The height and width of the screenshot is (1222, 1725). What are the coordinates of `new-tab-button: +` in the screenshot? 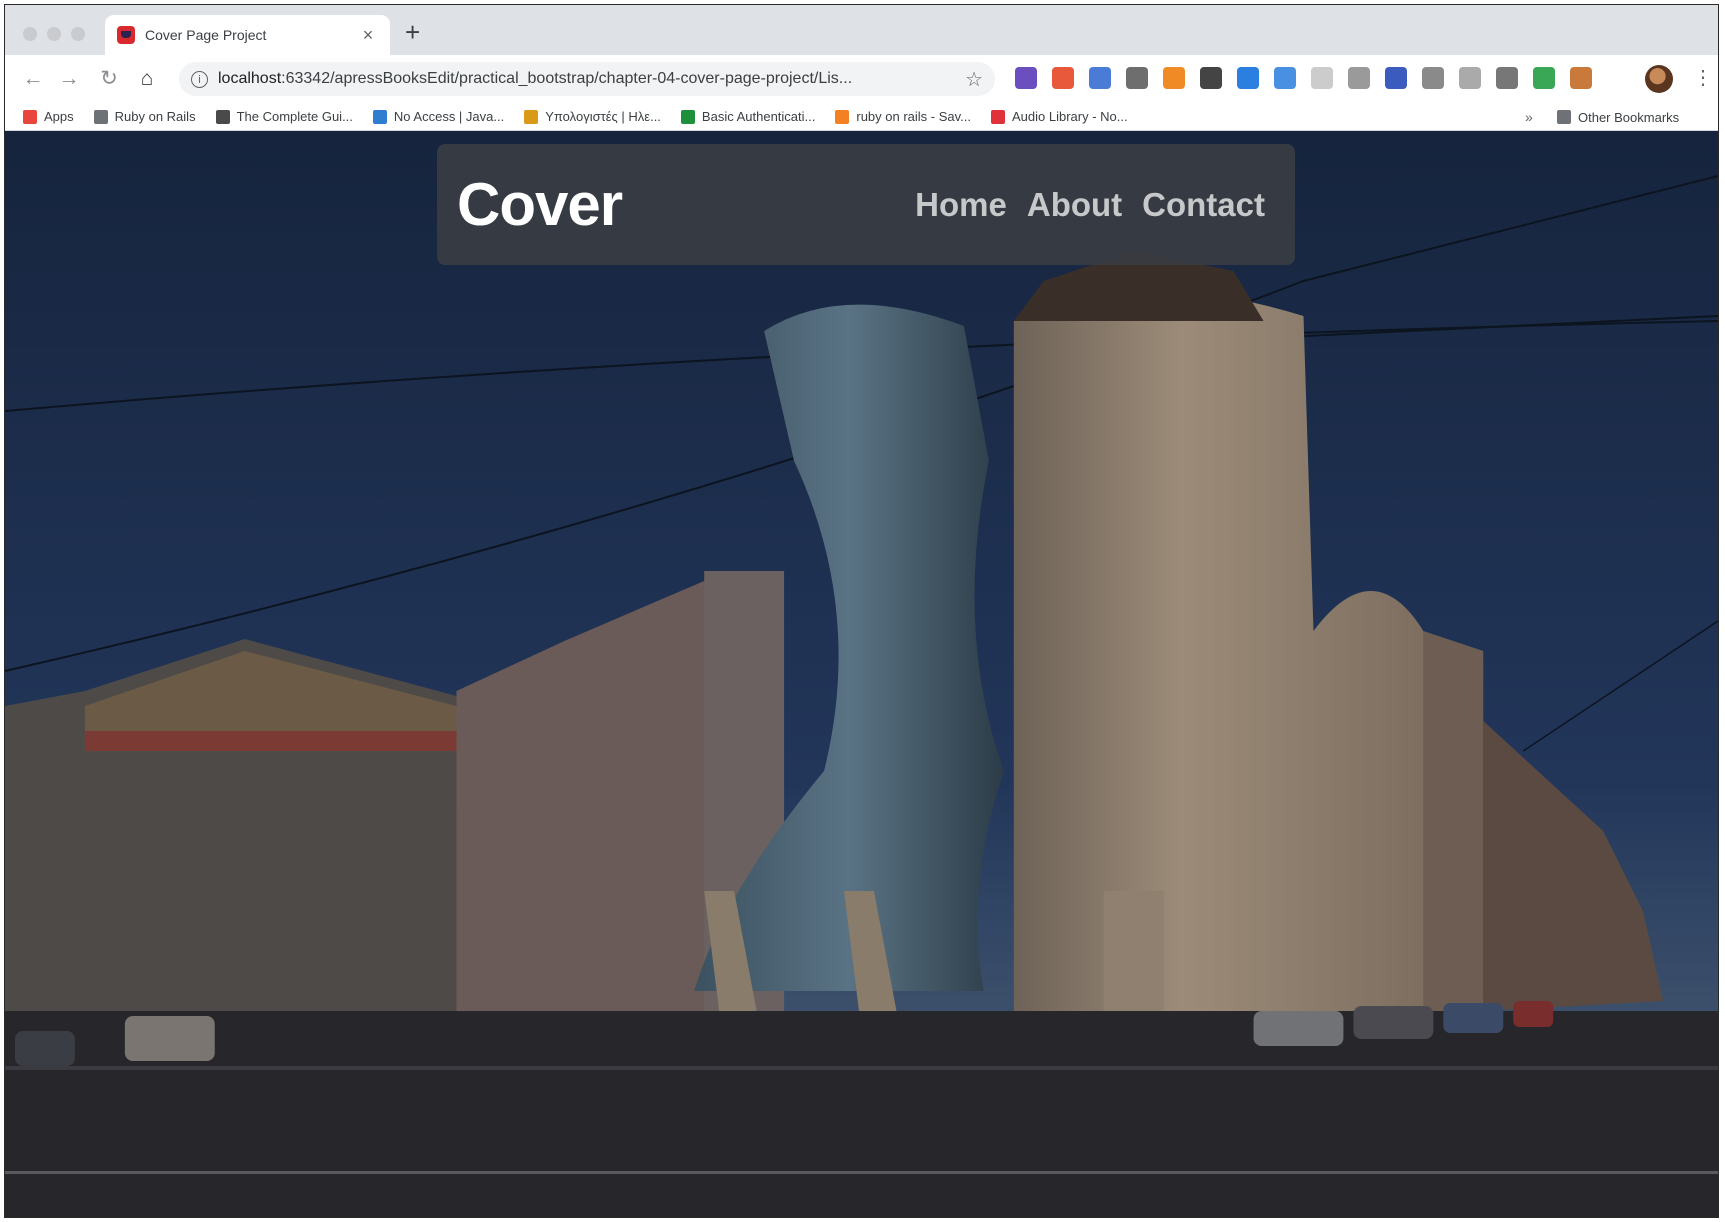 It's located at (412, 32).